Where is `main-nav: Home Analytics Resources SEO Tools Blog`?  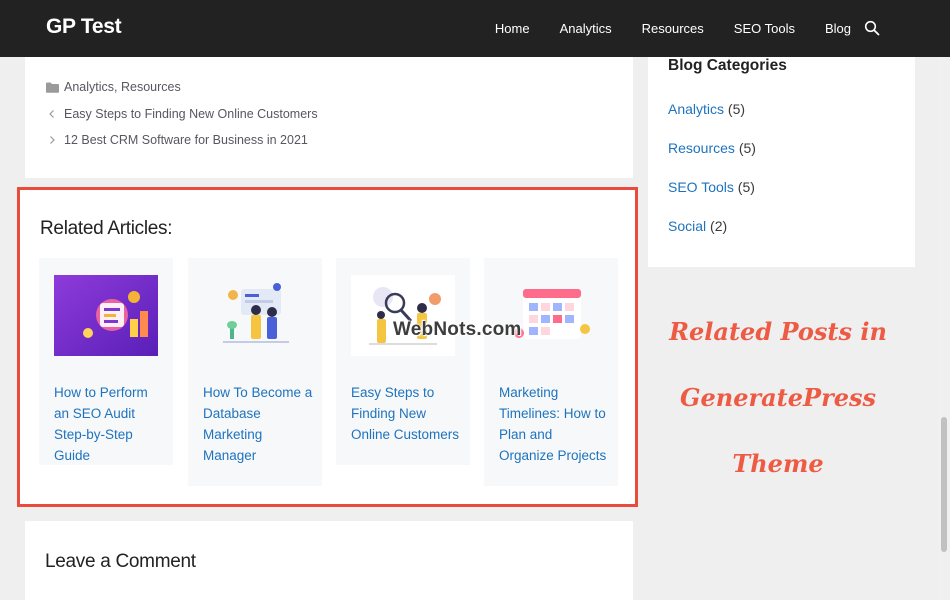
main-nav: Home Analytics Resources SEO Tools Blog is located at coordinates (675, 28).